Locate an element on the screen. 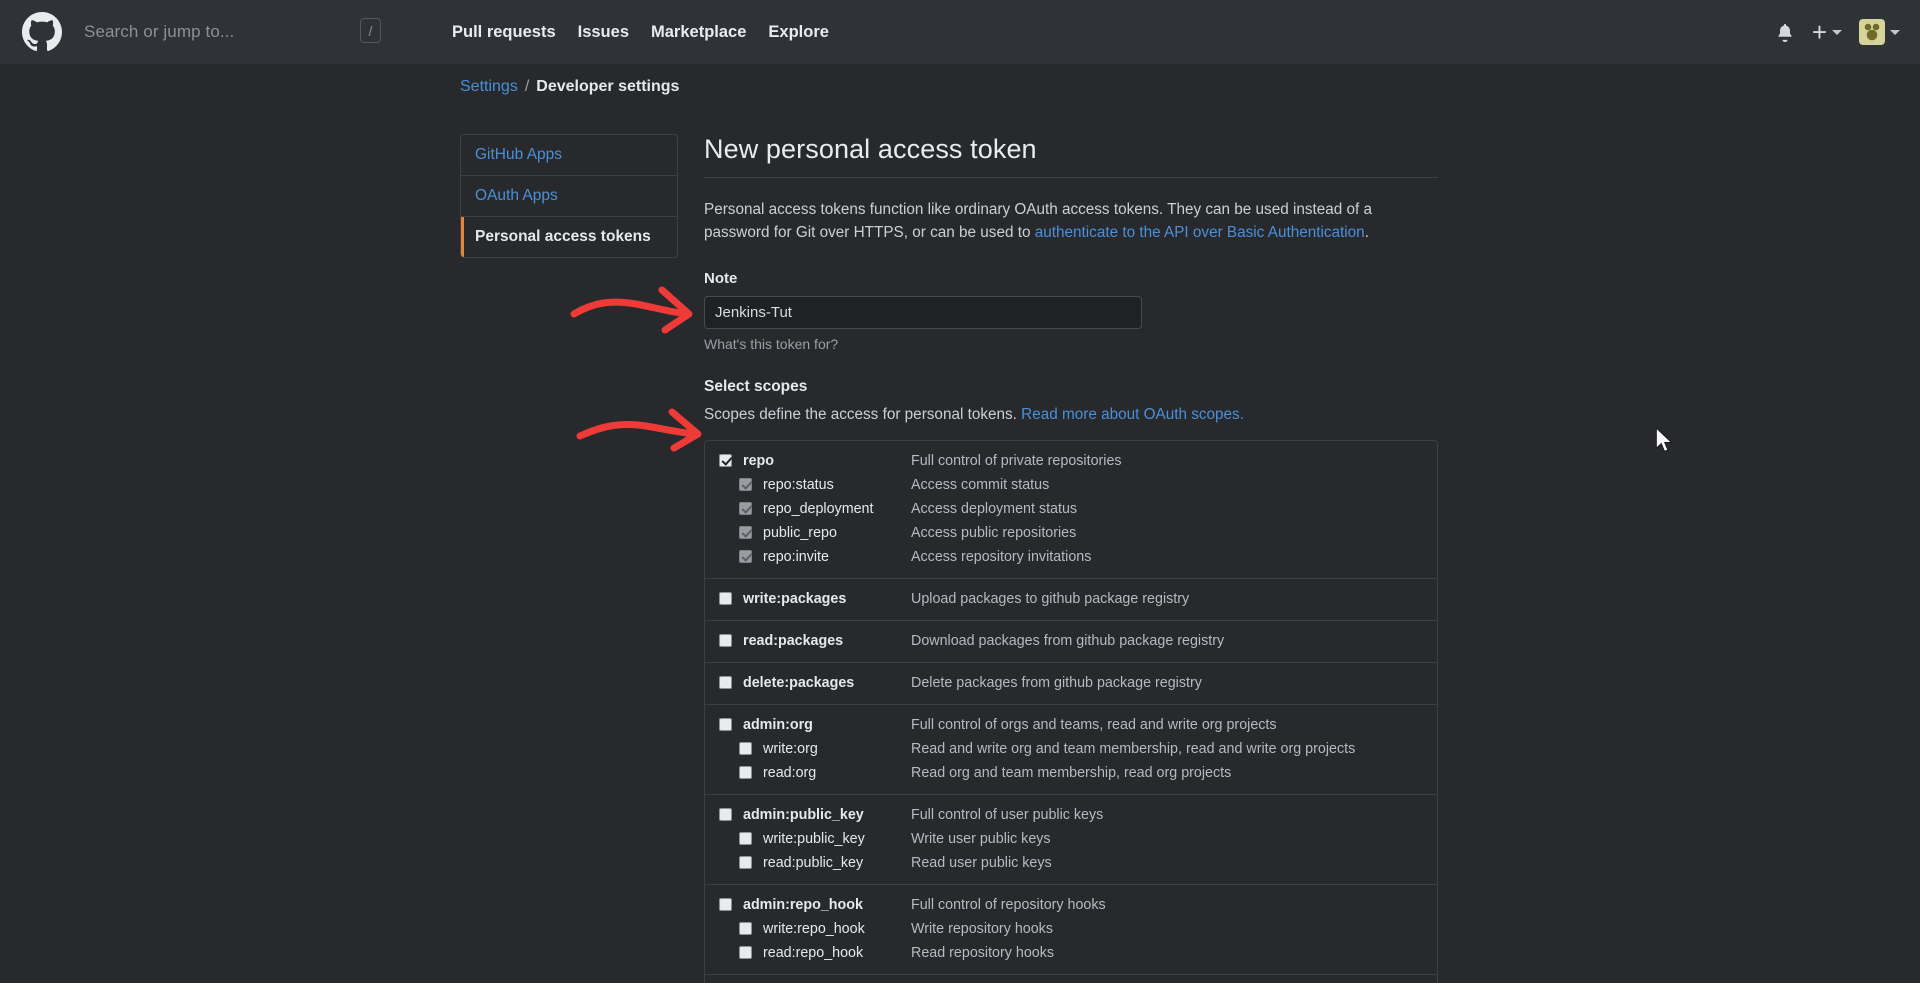 The height and width of the screenshot is (983, 1920). scope-name-label: admin:org is located at coordinates (827, 725).